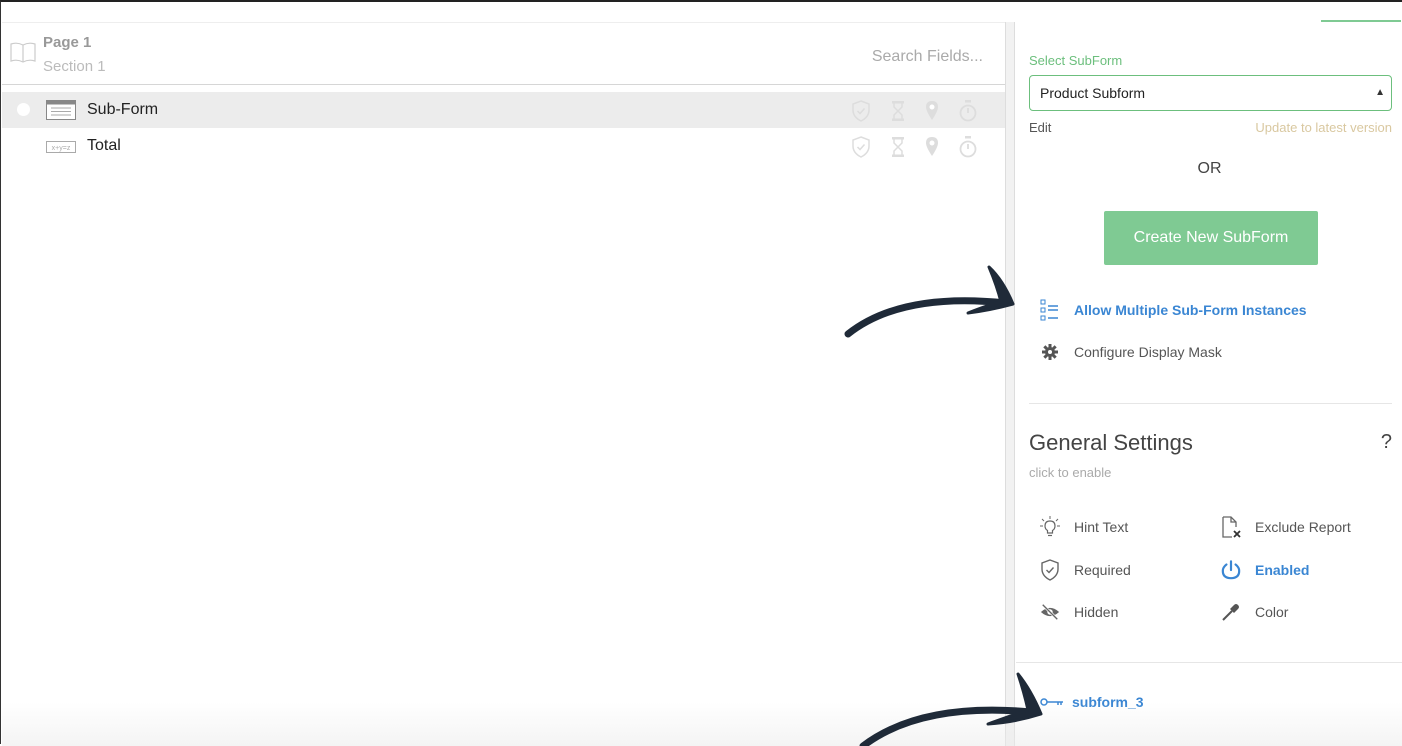 The image size is (1402, 746). What do you see at coordinates (503, 54) in the screenshot?
I see `page-header: Page 1 Section 1` at bounding box center [503, 54].